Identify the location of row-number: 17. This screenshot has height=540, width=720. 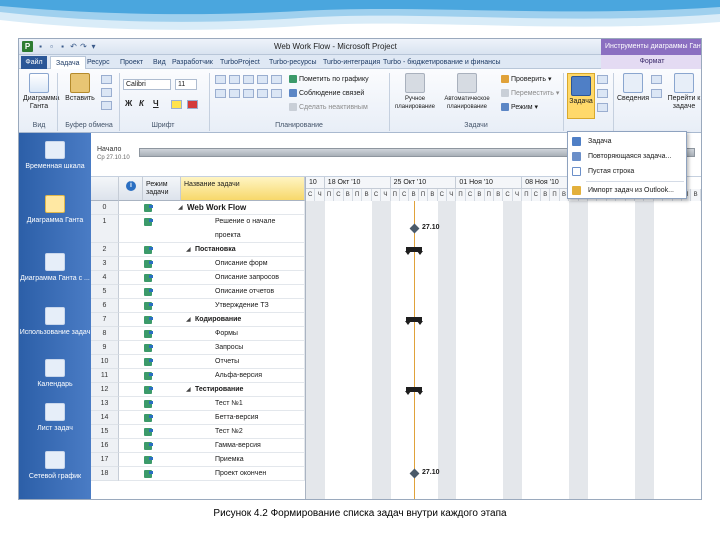
(105, 460).